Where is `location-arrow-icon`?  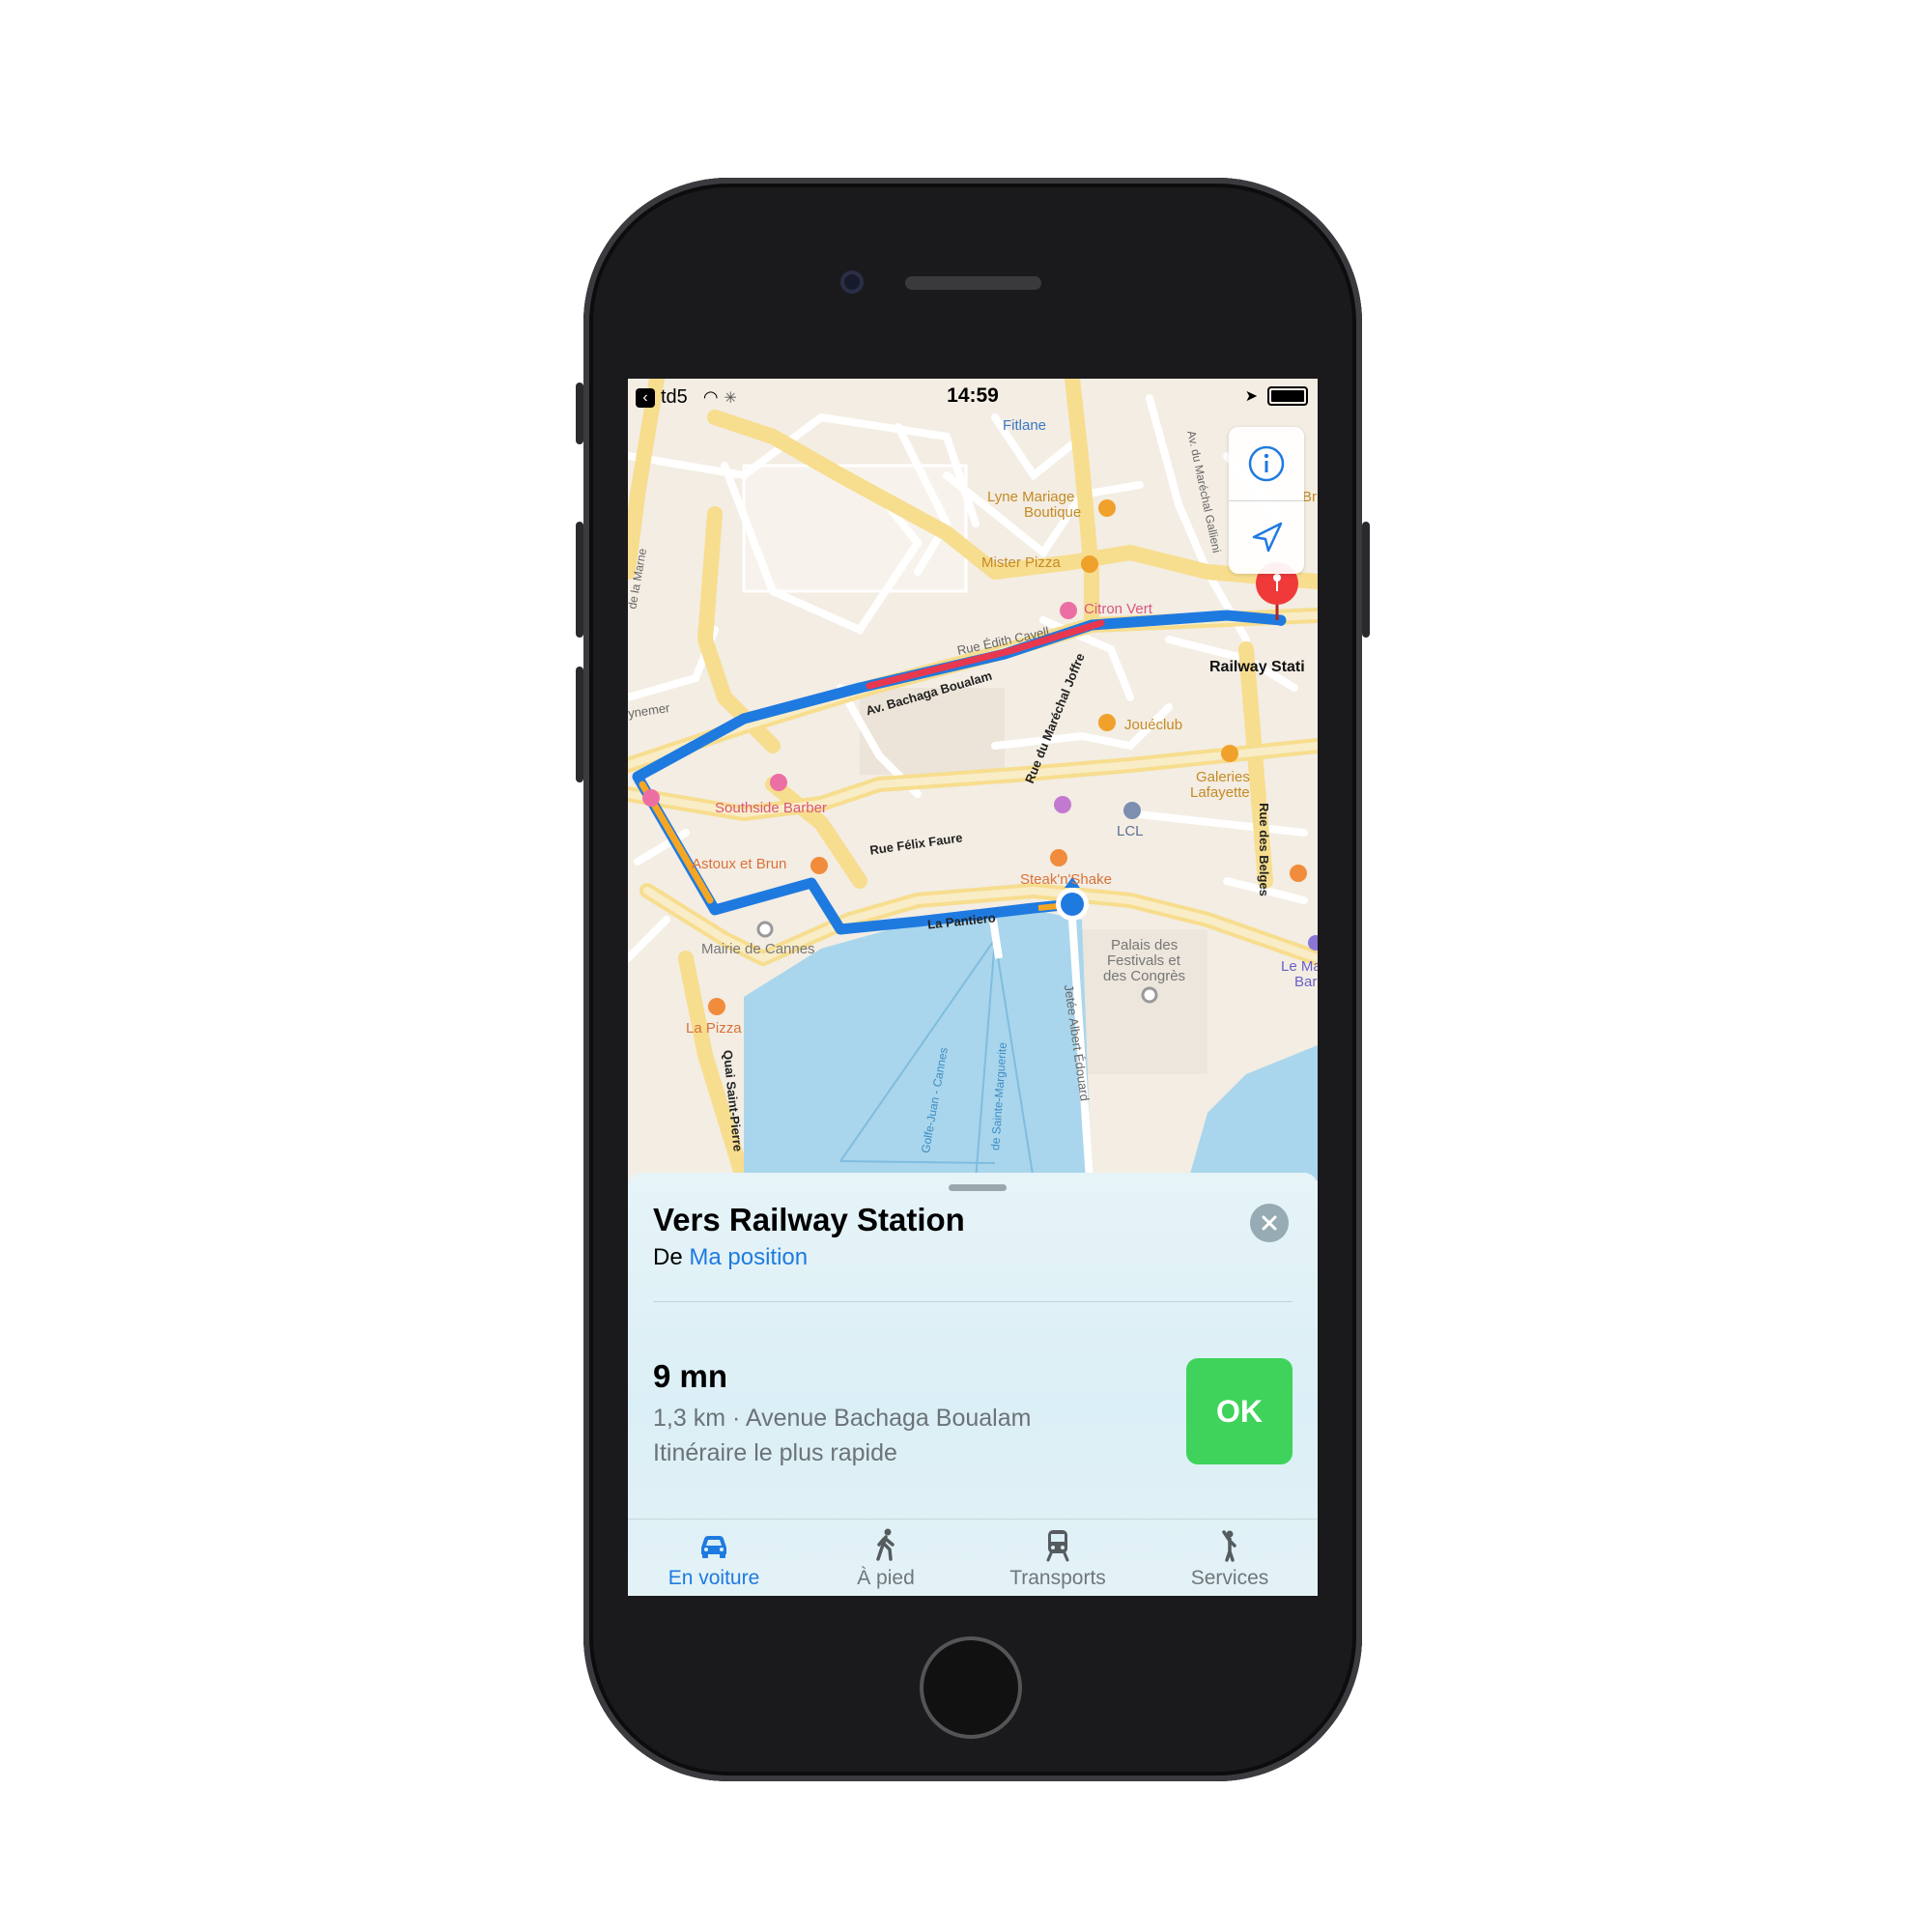
location-arrow-icon is located at coordinates (1267, 537).